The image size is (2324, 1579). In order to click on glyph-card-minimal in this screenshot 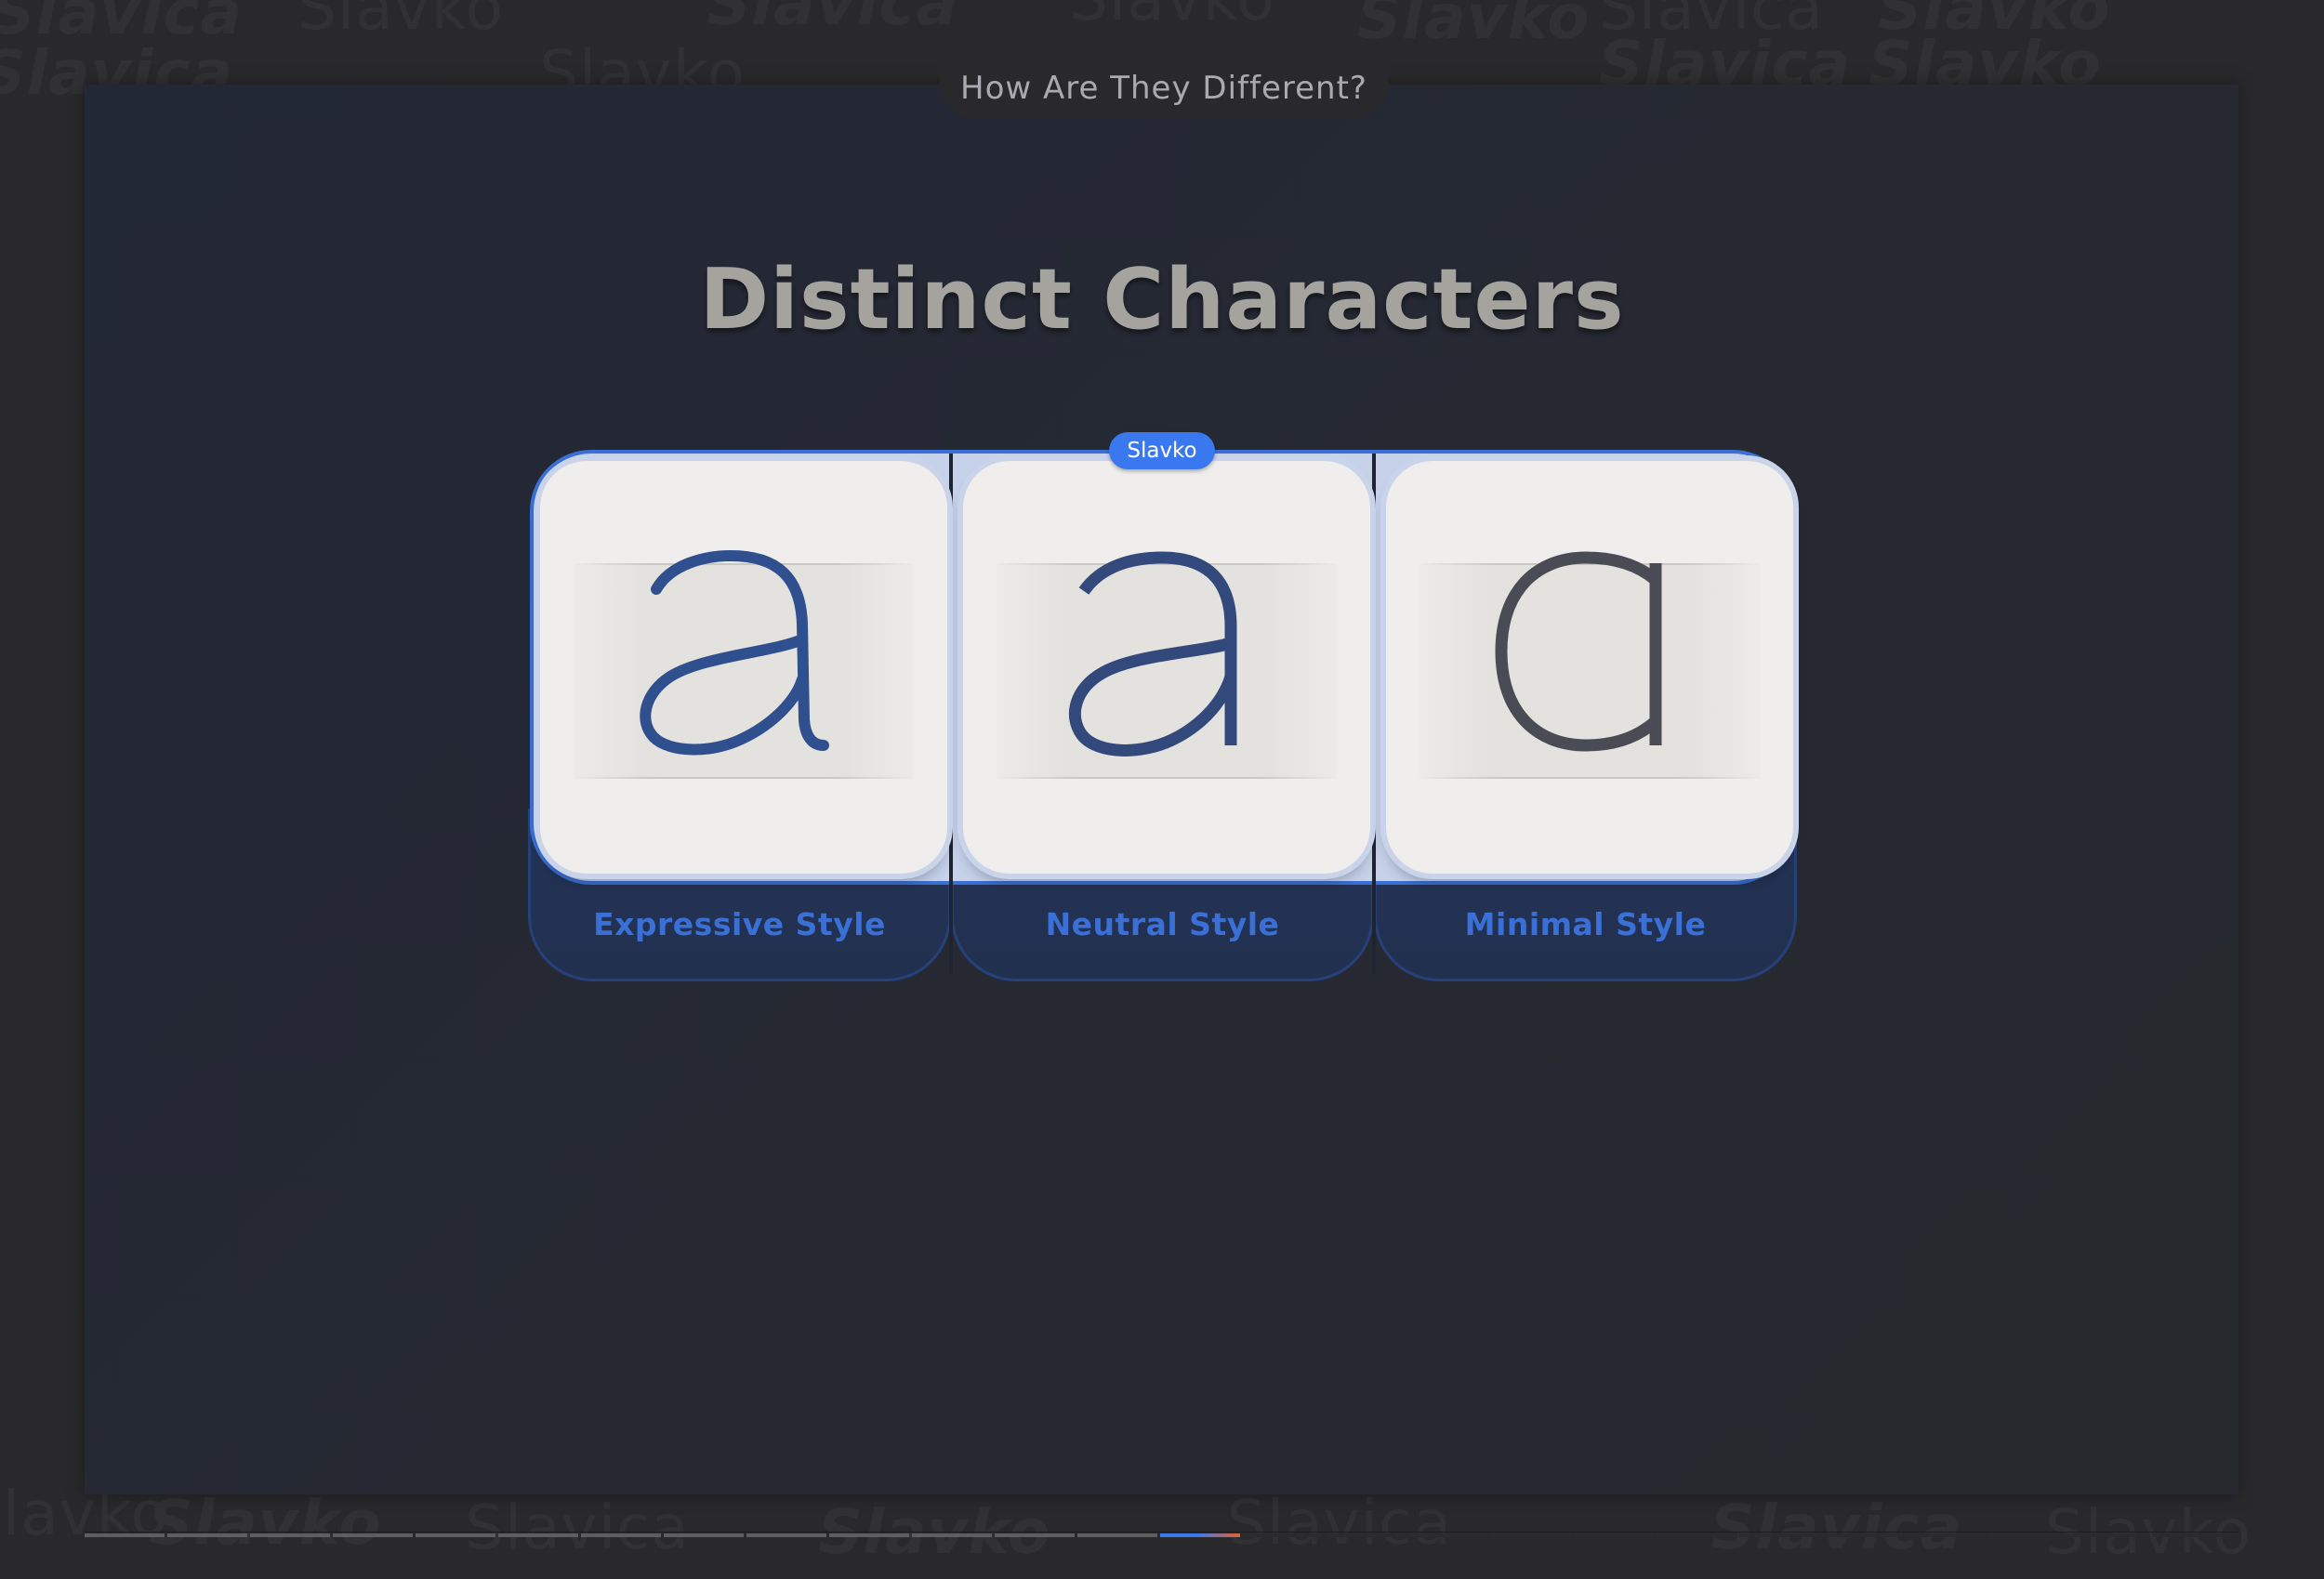, I will do `click(1589, 667)`.